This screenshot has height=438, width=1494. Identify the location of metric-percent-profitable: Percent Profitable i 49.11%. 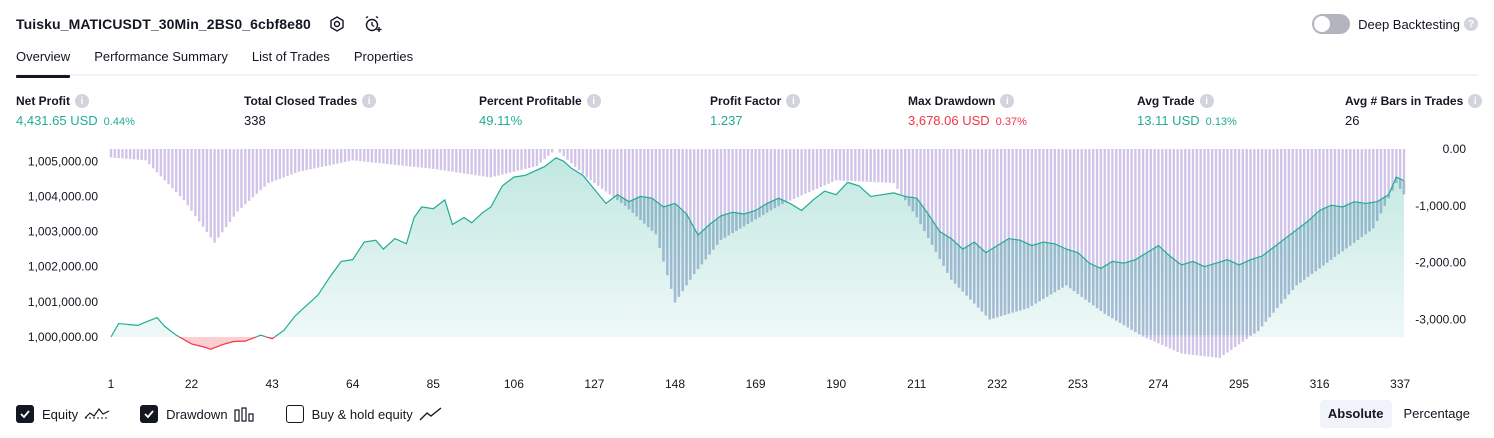
(540, 110).